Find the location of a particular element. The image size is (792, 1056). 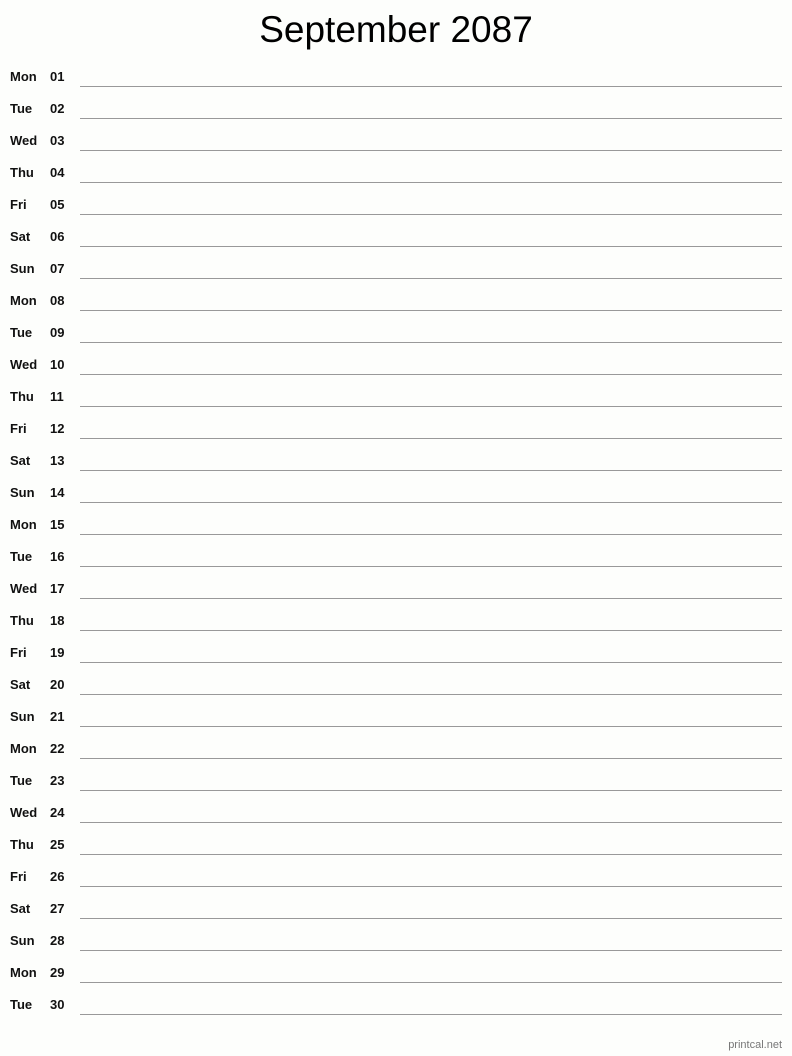

day-row: Sun 28 is located at coordinates (396, 940).